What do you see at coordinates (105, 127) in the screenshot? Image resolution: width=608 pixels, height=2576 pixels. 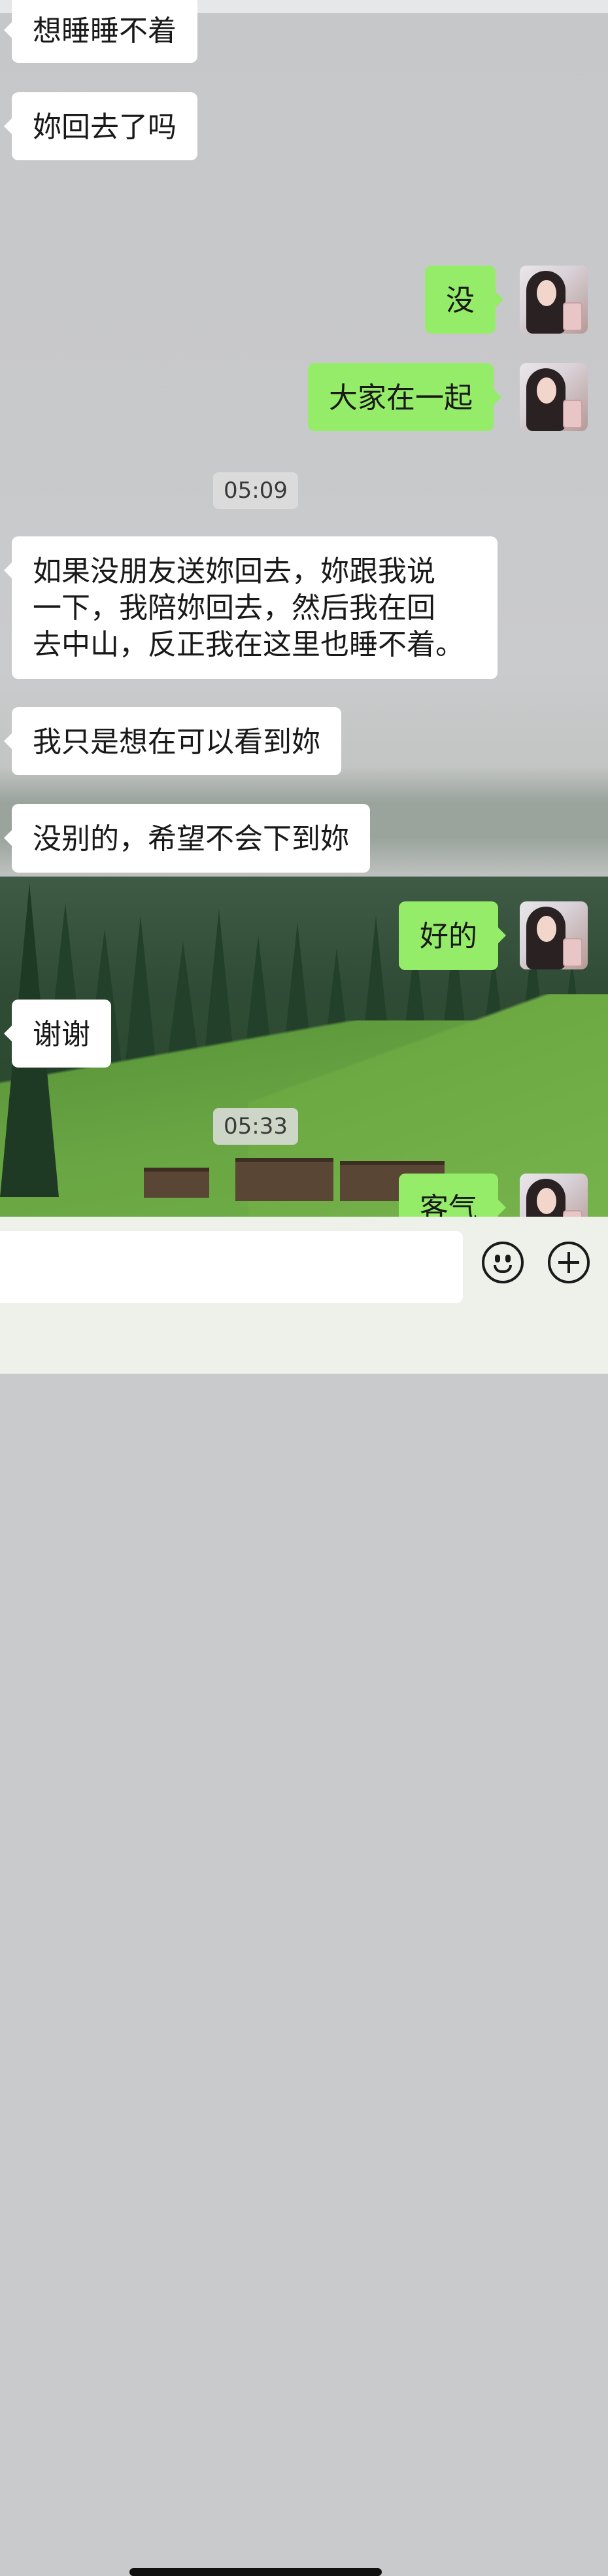 I see `message-text: 妳回去了吗` at bounding box center [105, 127].